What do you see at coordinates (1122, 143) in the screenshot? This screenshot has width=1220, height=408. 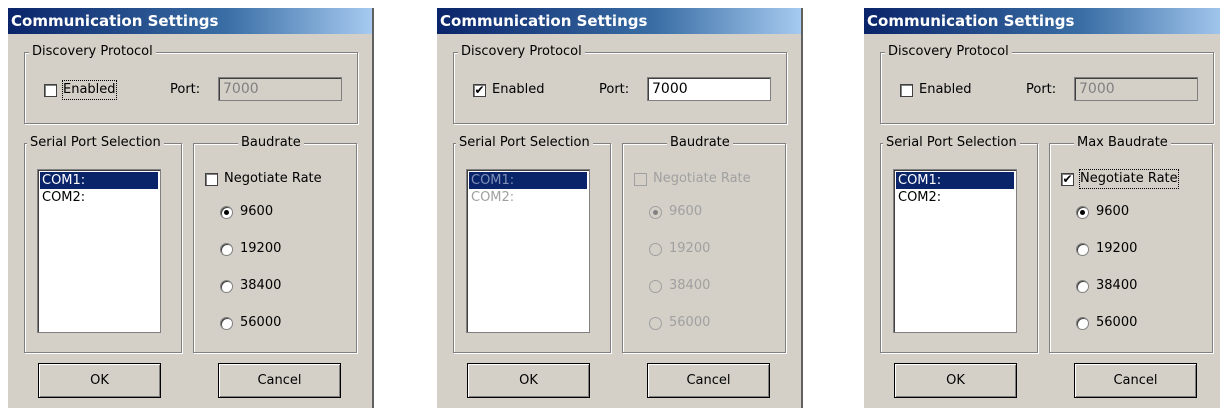 I see `baudrate-legend: Max Baudrate` at bounding box center [1122, 143].